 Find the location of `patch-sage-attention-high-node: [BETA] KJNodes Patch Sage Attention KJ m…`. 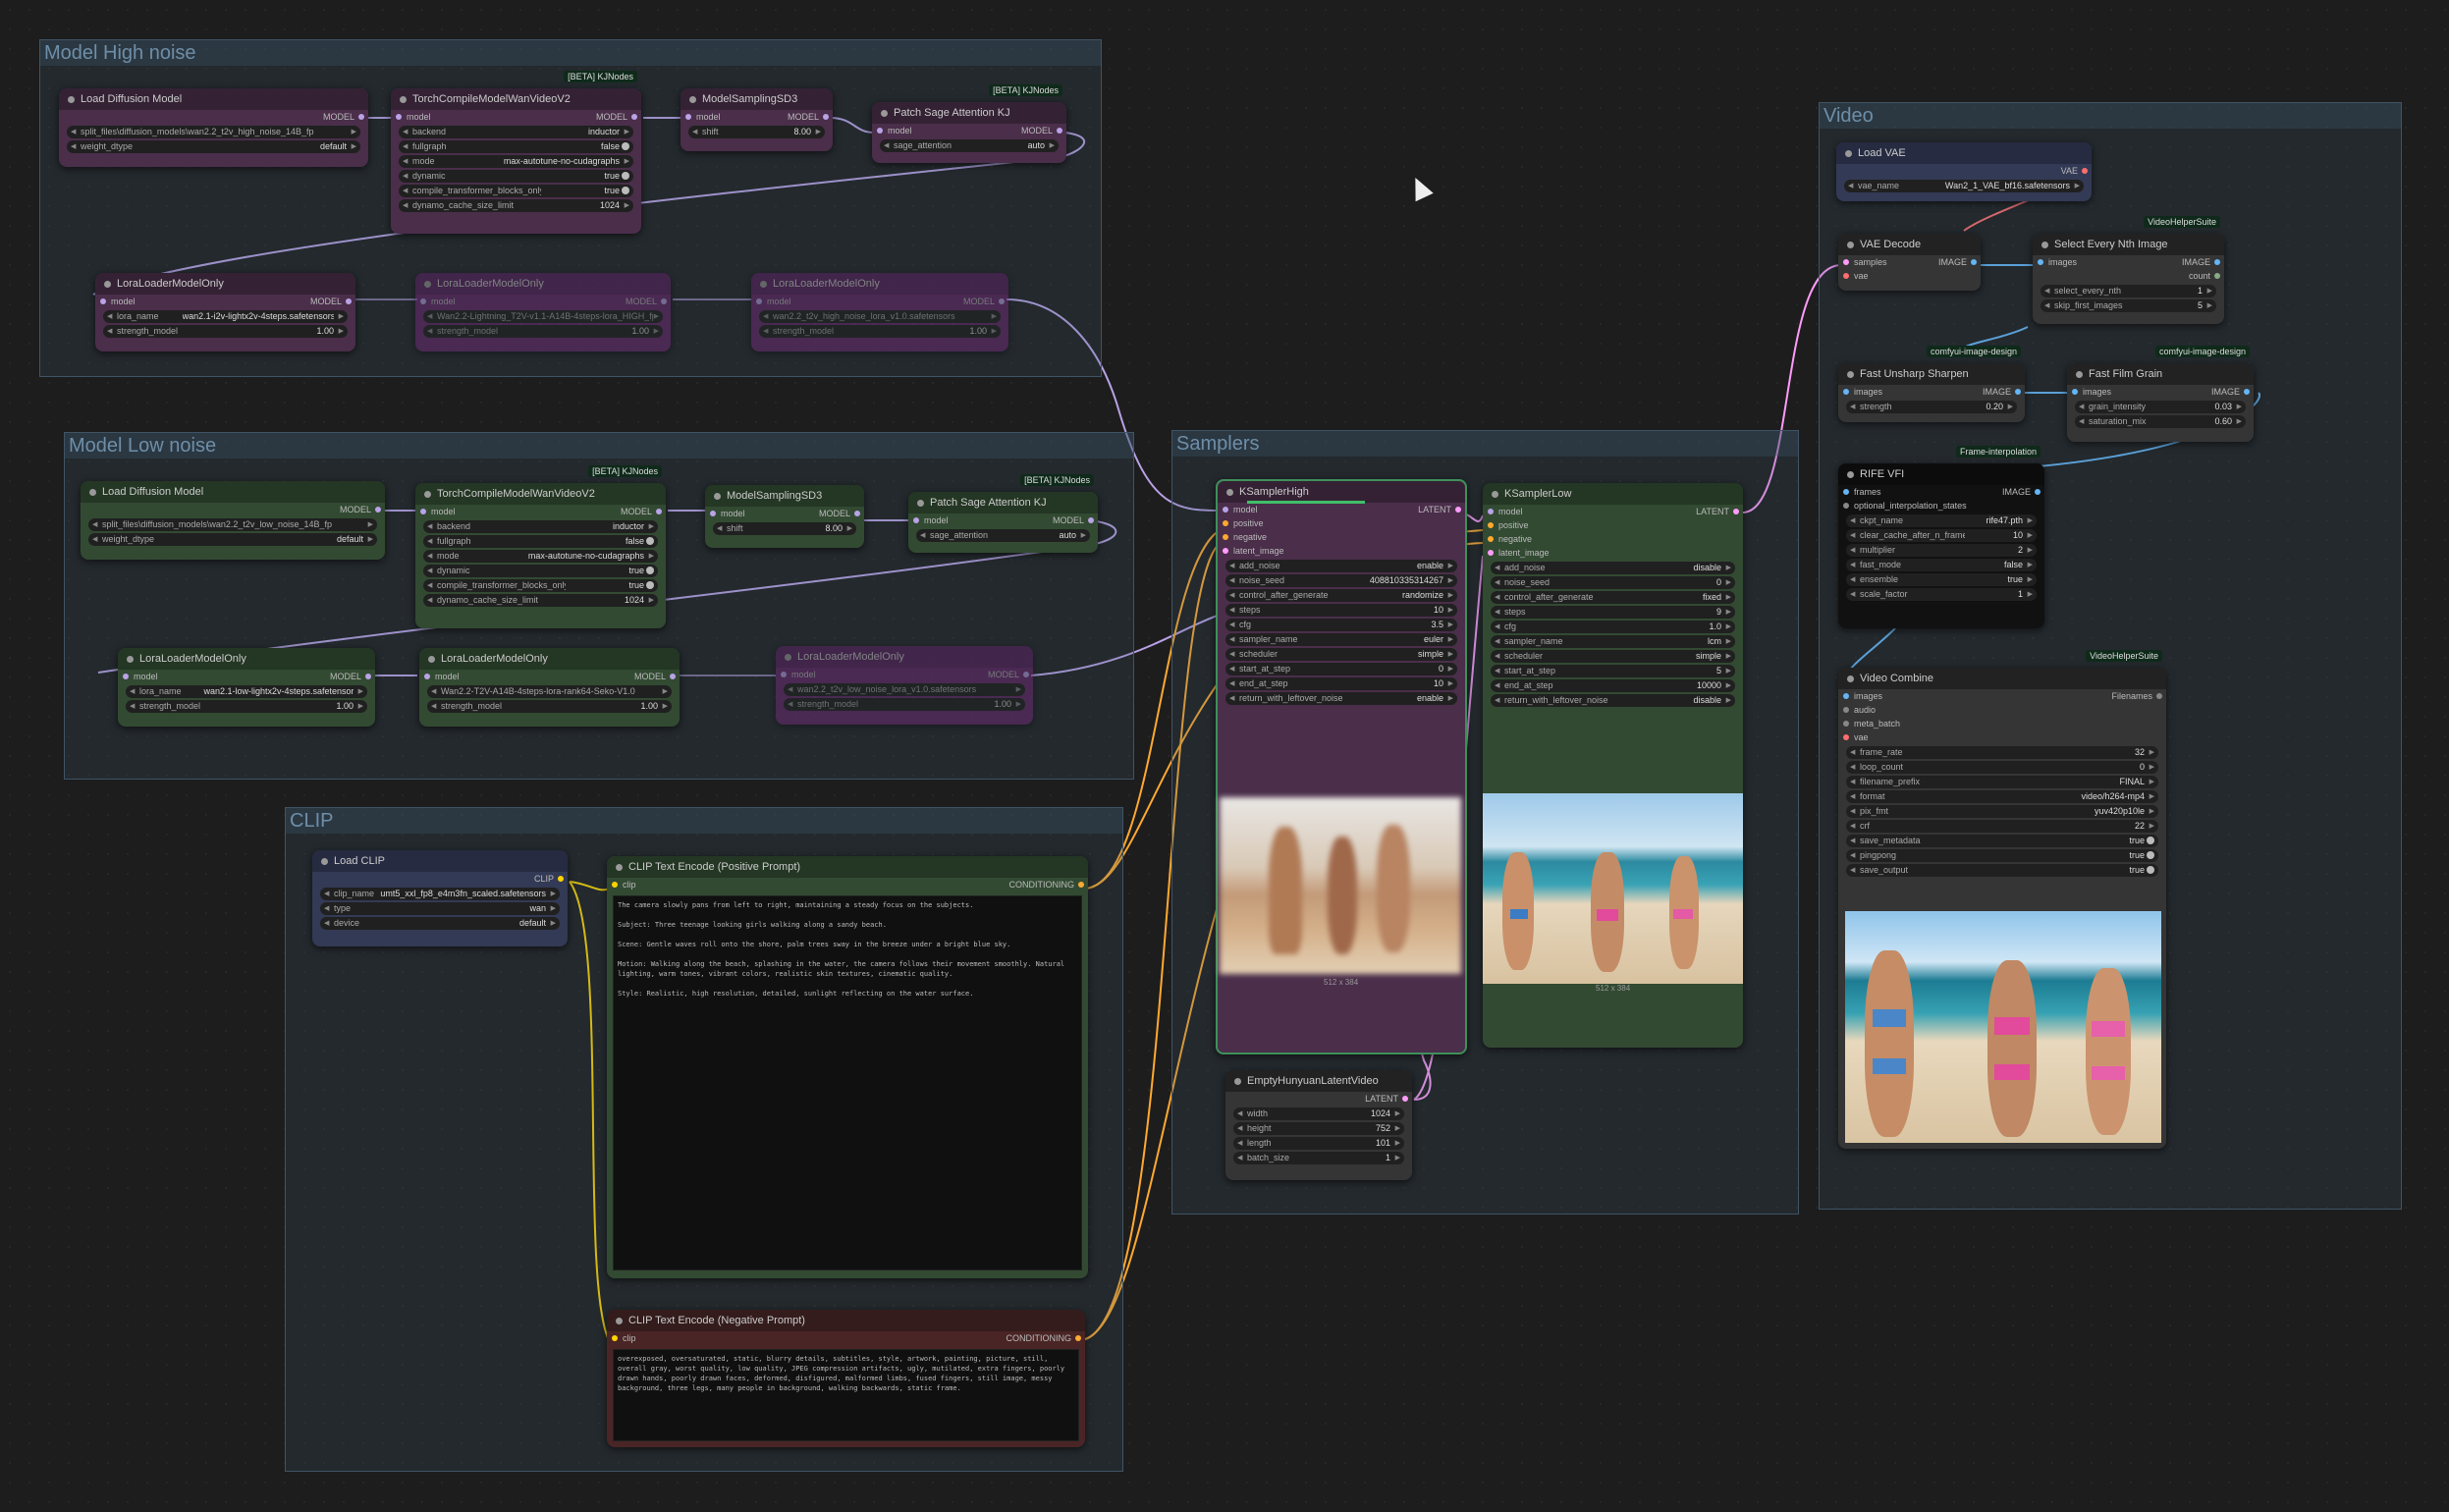

patch-sage-attention-high-node: [BETA] KJNodes Patch Sage Attention KJ m… is located at coordinates (969, 124).